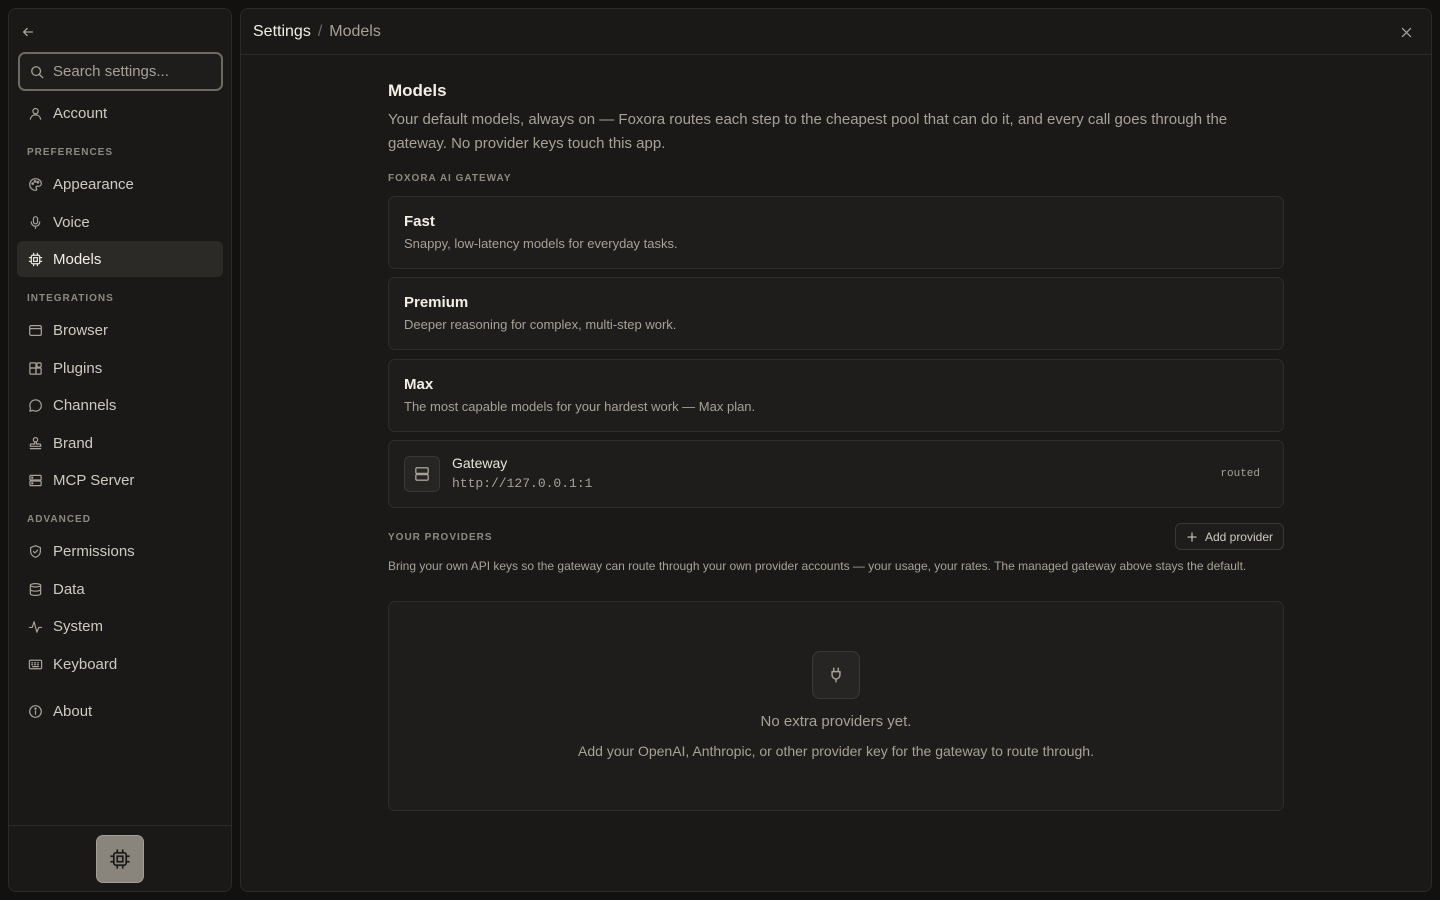 This screenshot has width=1440, height=900. Describe the element at coordinates (417, 90) in the screenshot. I see `page-title: Models` at that location.